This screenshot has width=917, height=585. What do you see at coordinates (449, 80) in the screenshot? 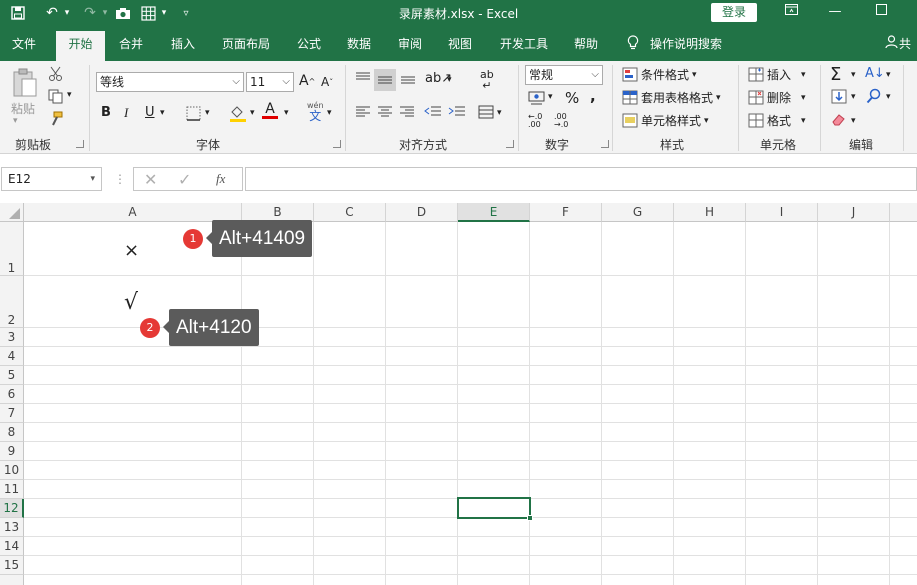
I see `orientation-dropdown-icon: ▾` at bounding box center [449, 80].